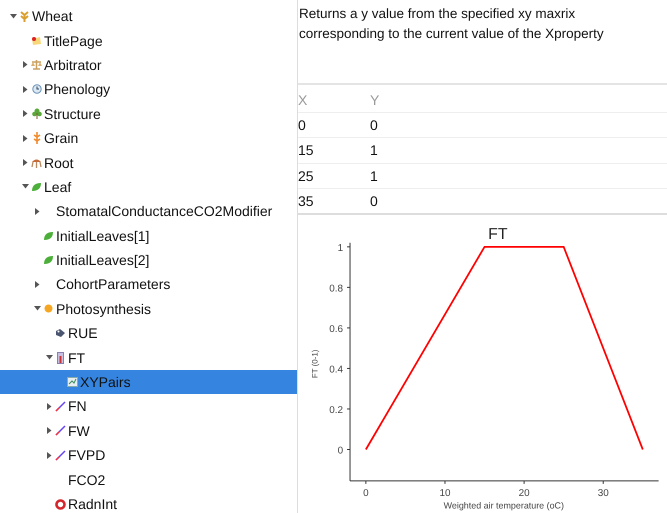 This screenshot has width=667, height=513. What do you see at coordinates (148, 162) in the screenshot?
I see `tree-item: Root` at bounding box center [148, 162].